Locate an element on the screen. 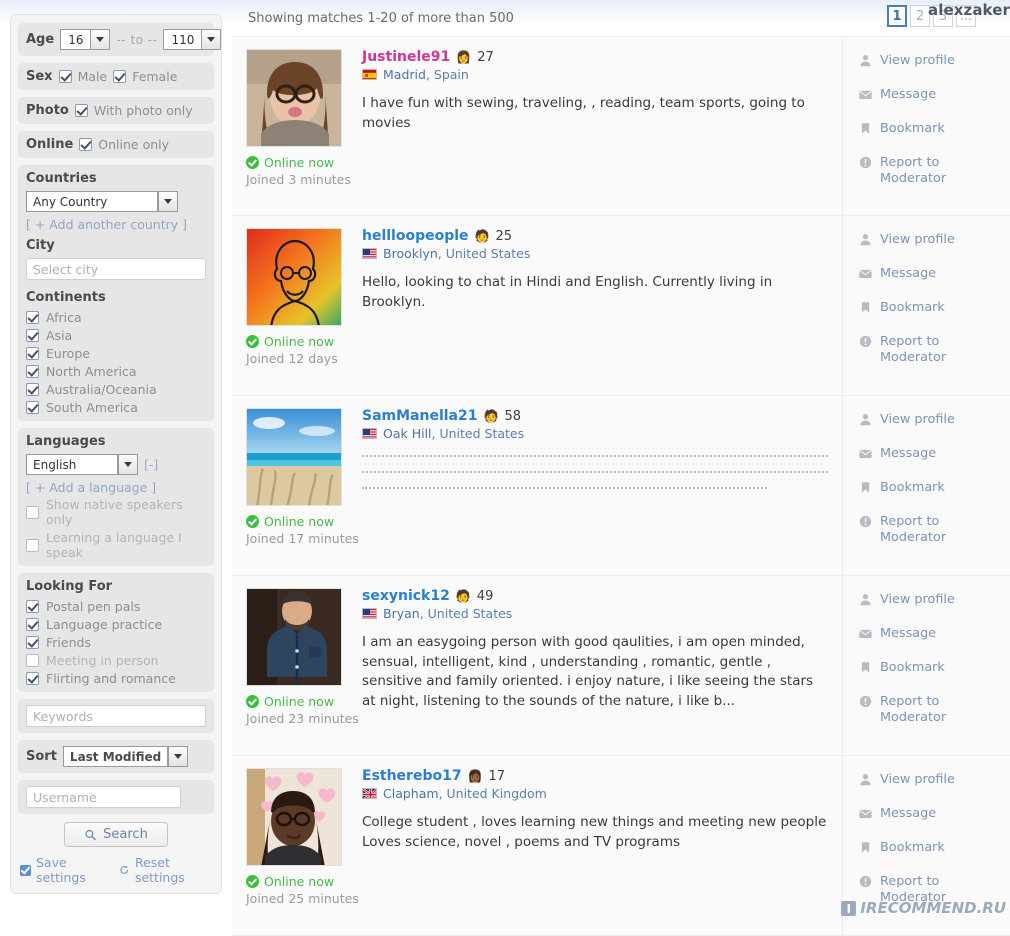 This screenshot has height=936, width=1010. looking-for-language-practice-checkbox is located at coordinates (32, 624).